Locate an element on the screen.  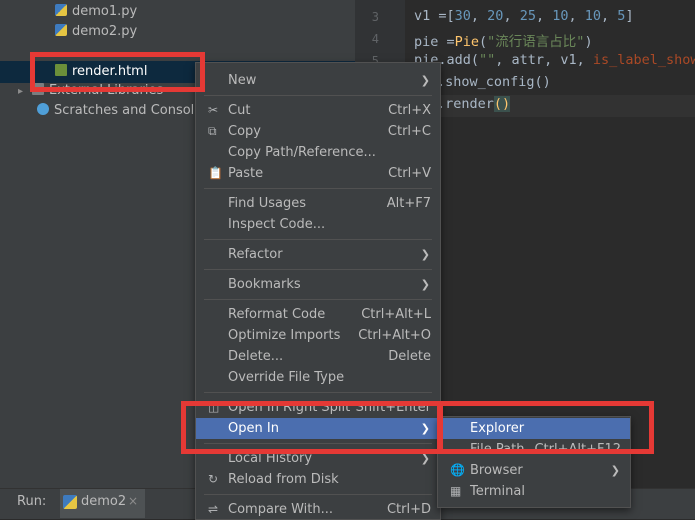
submenu-item-terminal: ▦ Terminal is located at coordinates (534, 491).